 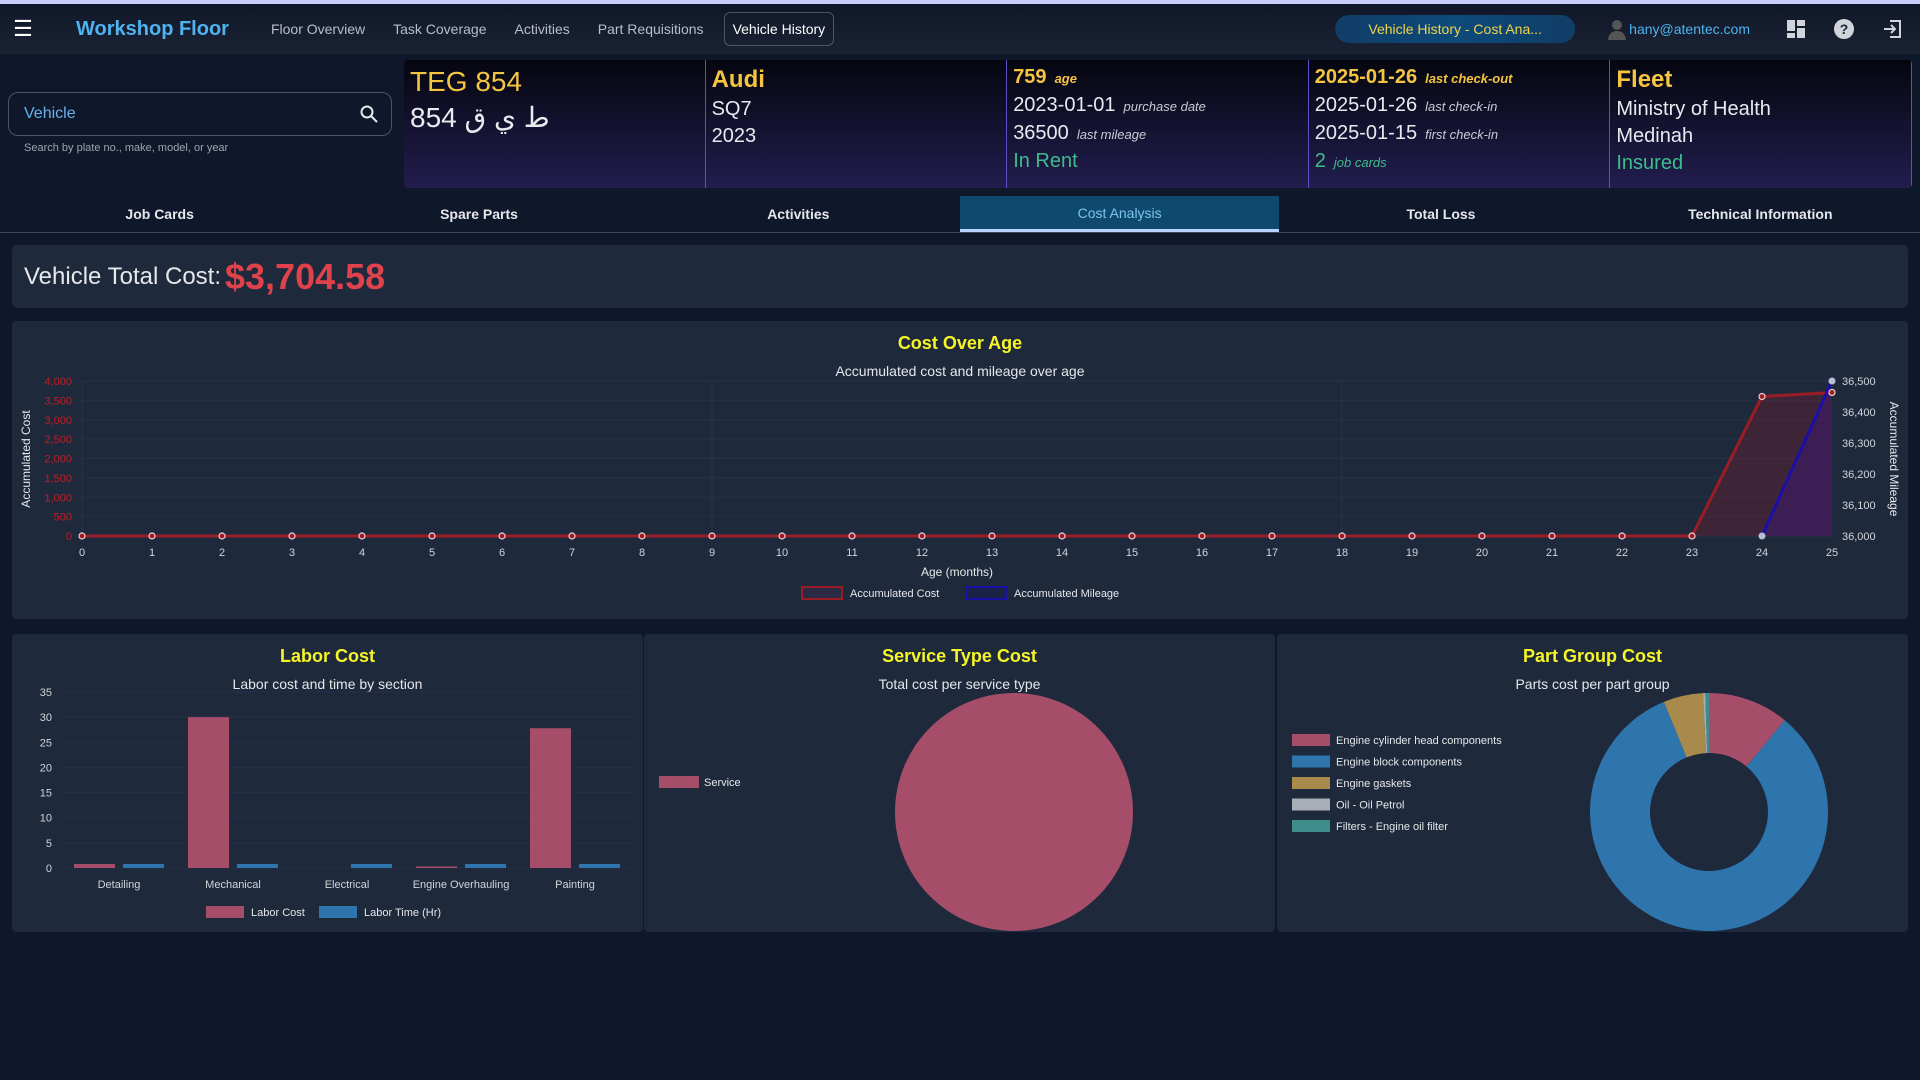 What do you see at coordinates (191, 114) in the screenshot?
I see `vehicle-search-input` at bounding box center [191, 114].